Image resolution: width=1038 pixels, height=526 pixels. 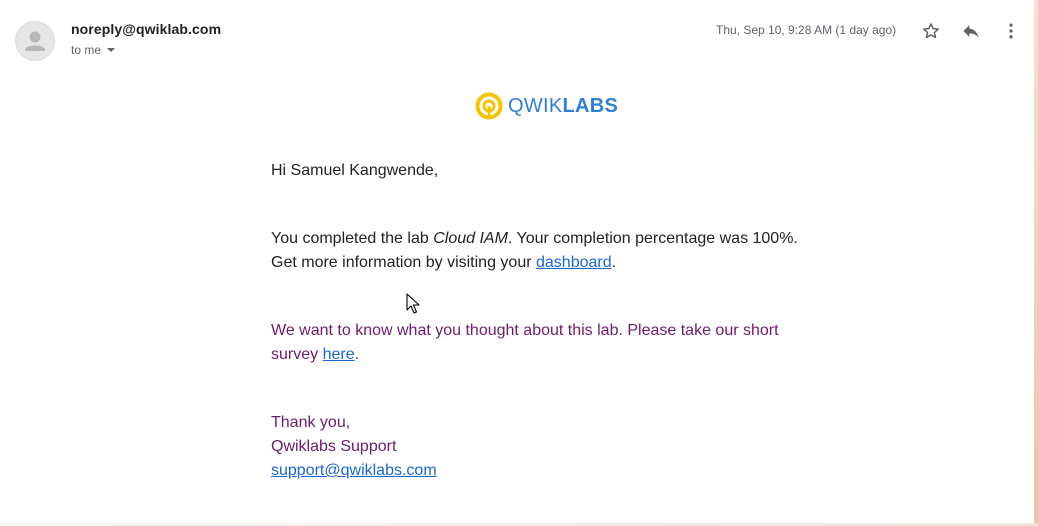 I want to click on survey-suffix: ., so click(x=357, y=354).